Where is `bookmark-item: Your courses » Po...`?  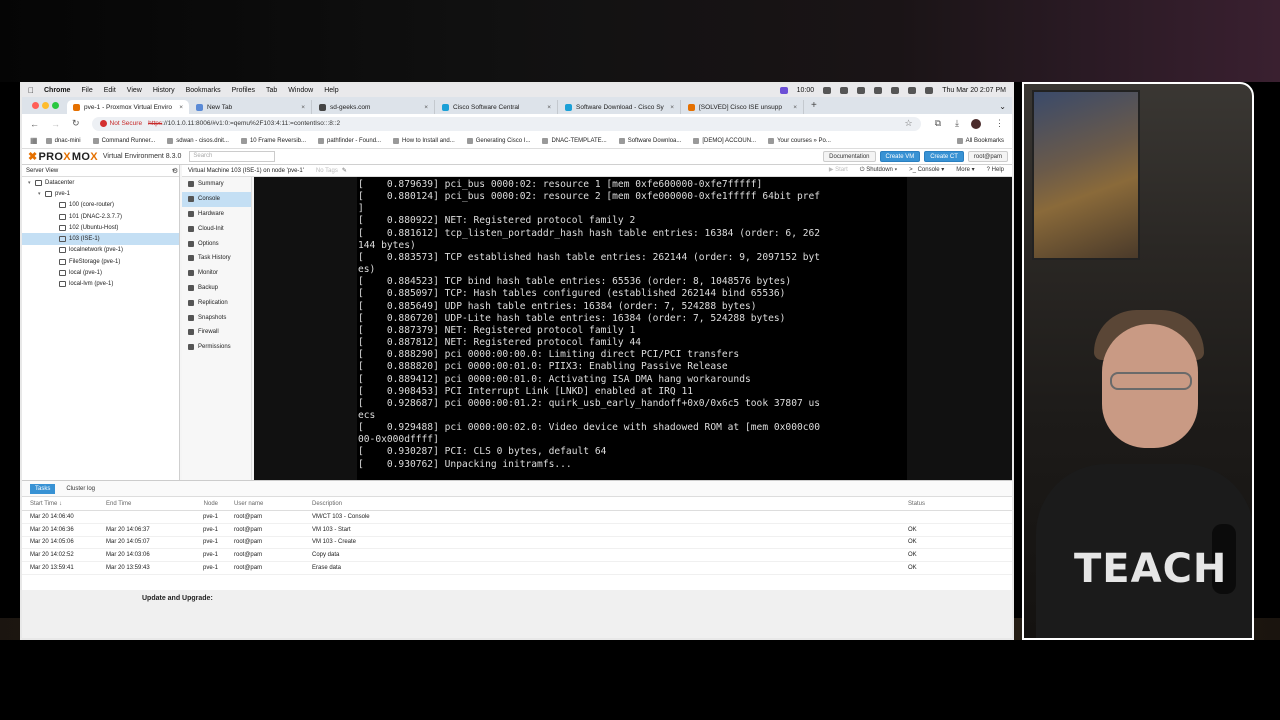
bookmark-item: Your courses » Po... is located at coordinates (799, 140).